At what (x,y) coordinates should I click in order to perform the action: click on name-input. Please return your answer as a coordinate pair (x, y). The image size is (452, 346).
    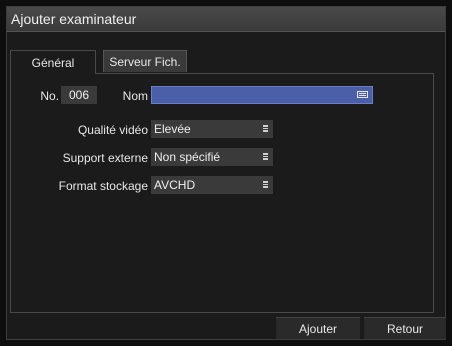
    Looking at the image, I should click on (262, 95).